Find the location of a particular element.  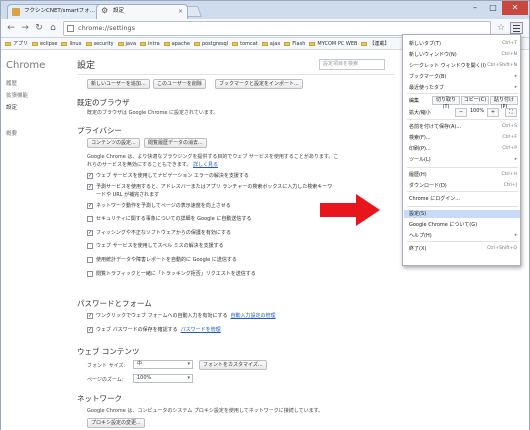

menu-item: ヘルプ(H) ▸ is located at coordinates (463, 236).